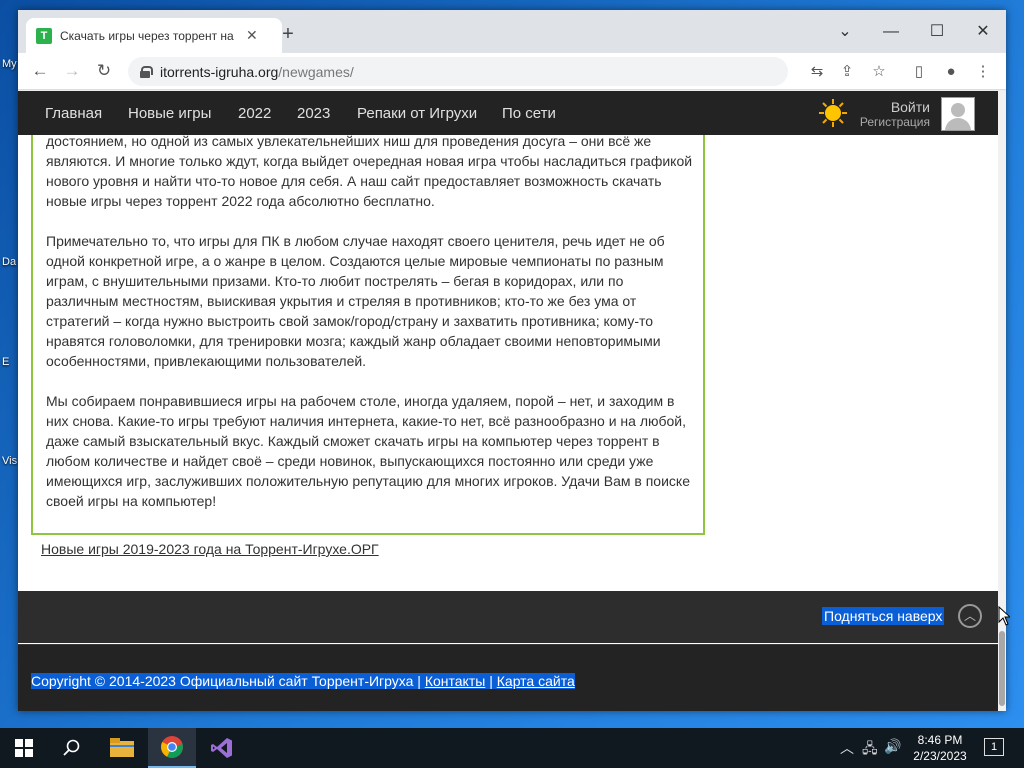 The height and width of the screenshot is (768, 1024). What do you see at coordinates (512, 748) in the screenshot?
I see `taskbar: ︿ 🖧 🔊 8:46 PM 2/23/2023 1` at bounding box center [512, 748].